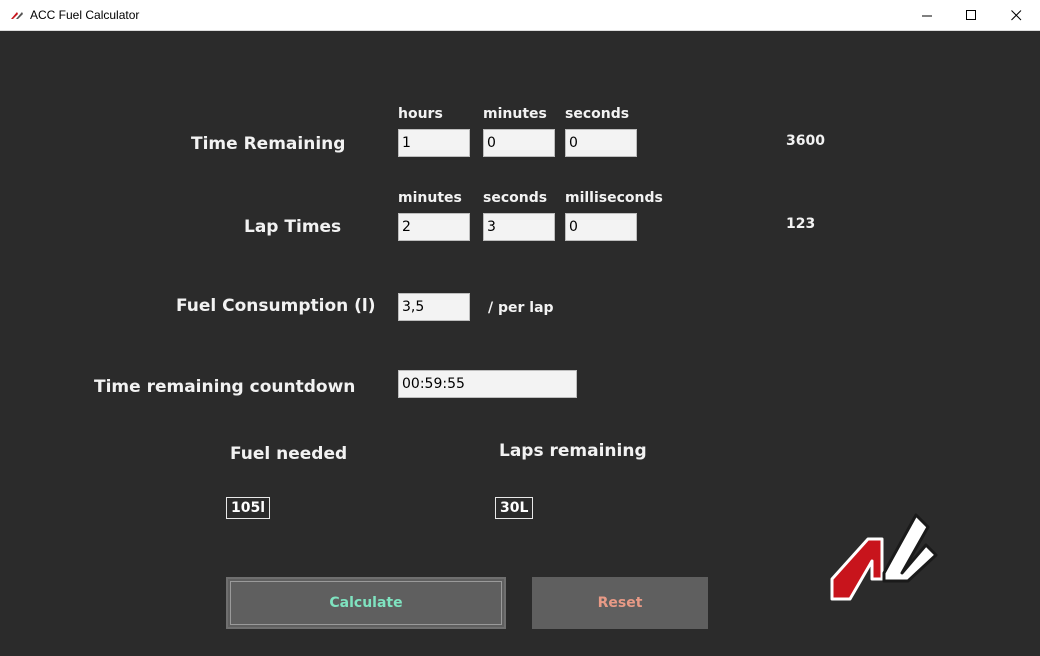 The height and width of the screenshot is (656, 1040). I want to click on lap-times-total: 123, so click(801, 224).